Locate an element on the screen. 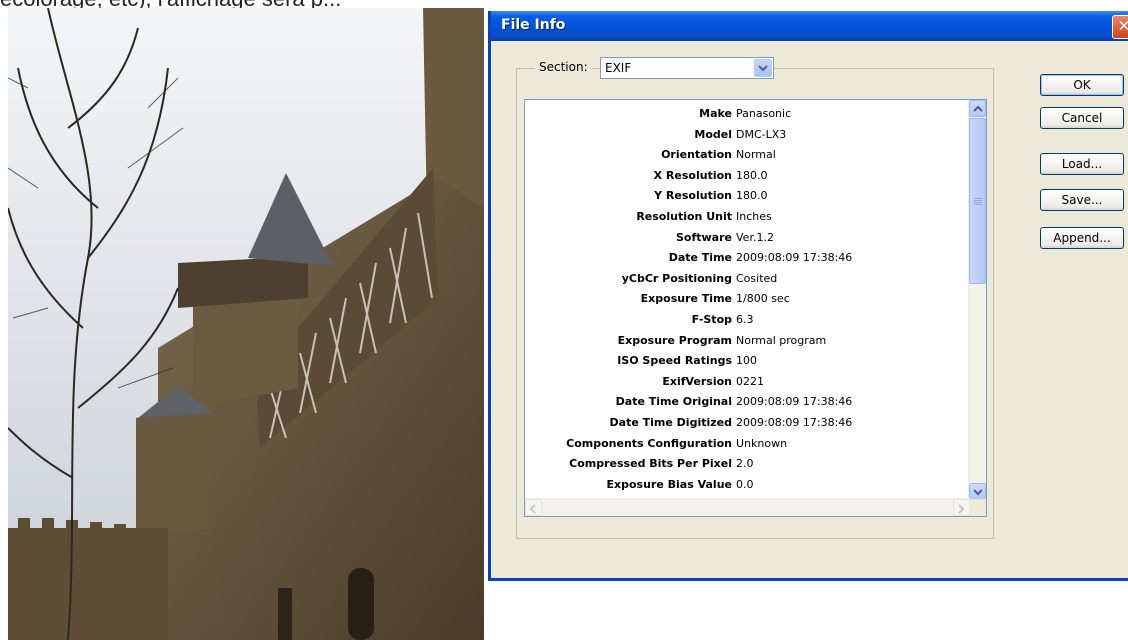  exif-row: Components Configuration Unknown is located at coordinates (746, 445).